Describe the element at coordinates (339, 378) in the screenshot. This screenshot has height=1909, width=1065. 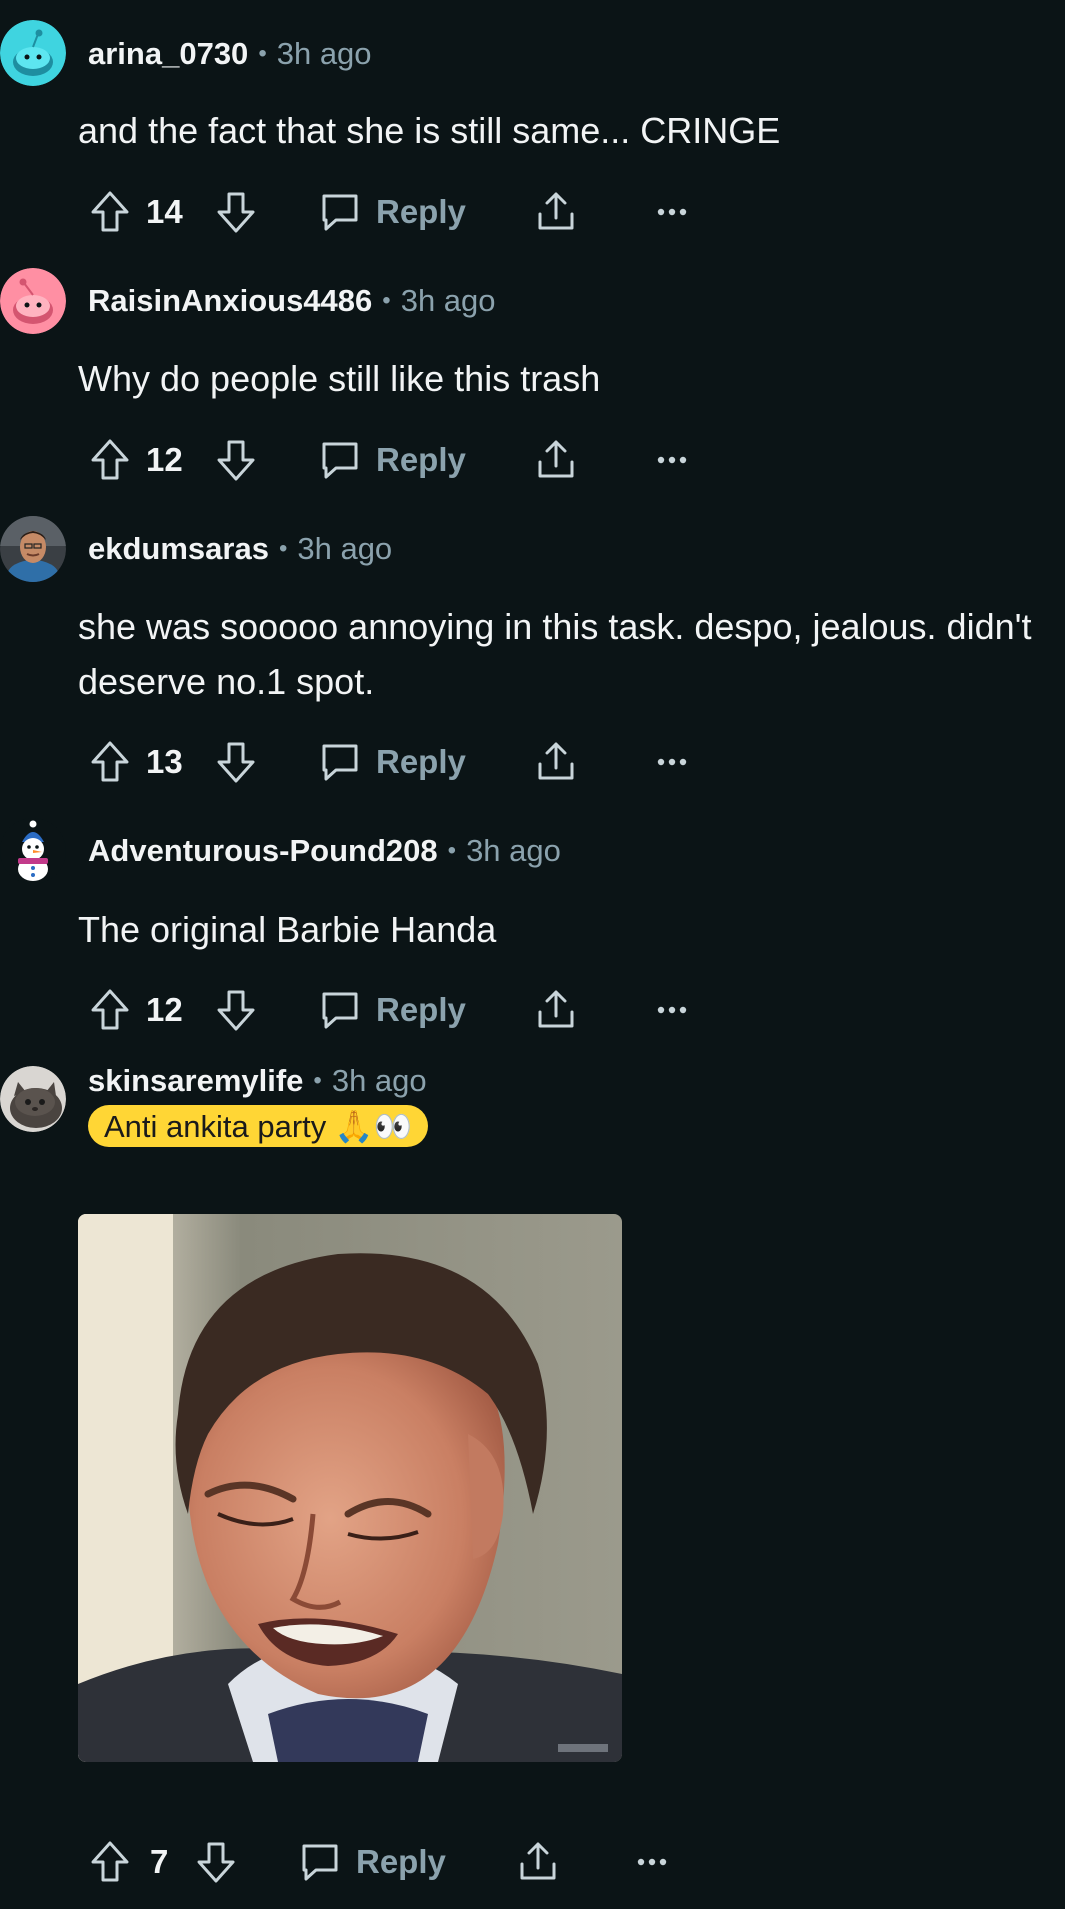
I see `comment-text: Why do people still like this trash` at that location.